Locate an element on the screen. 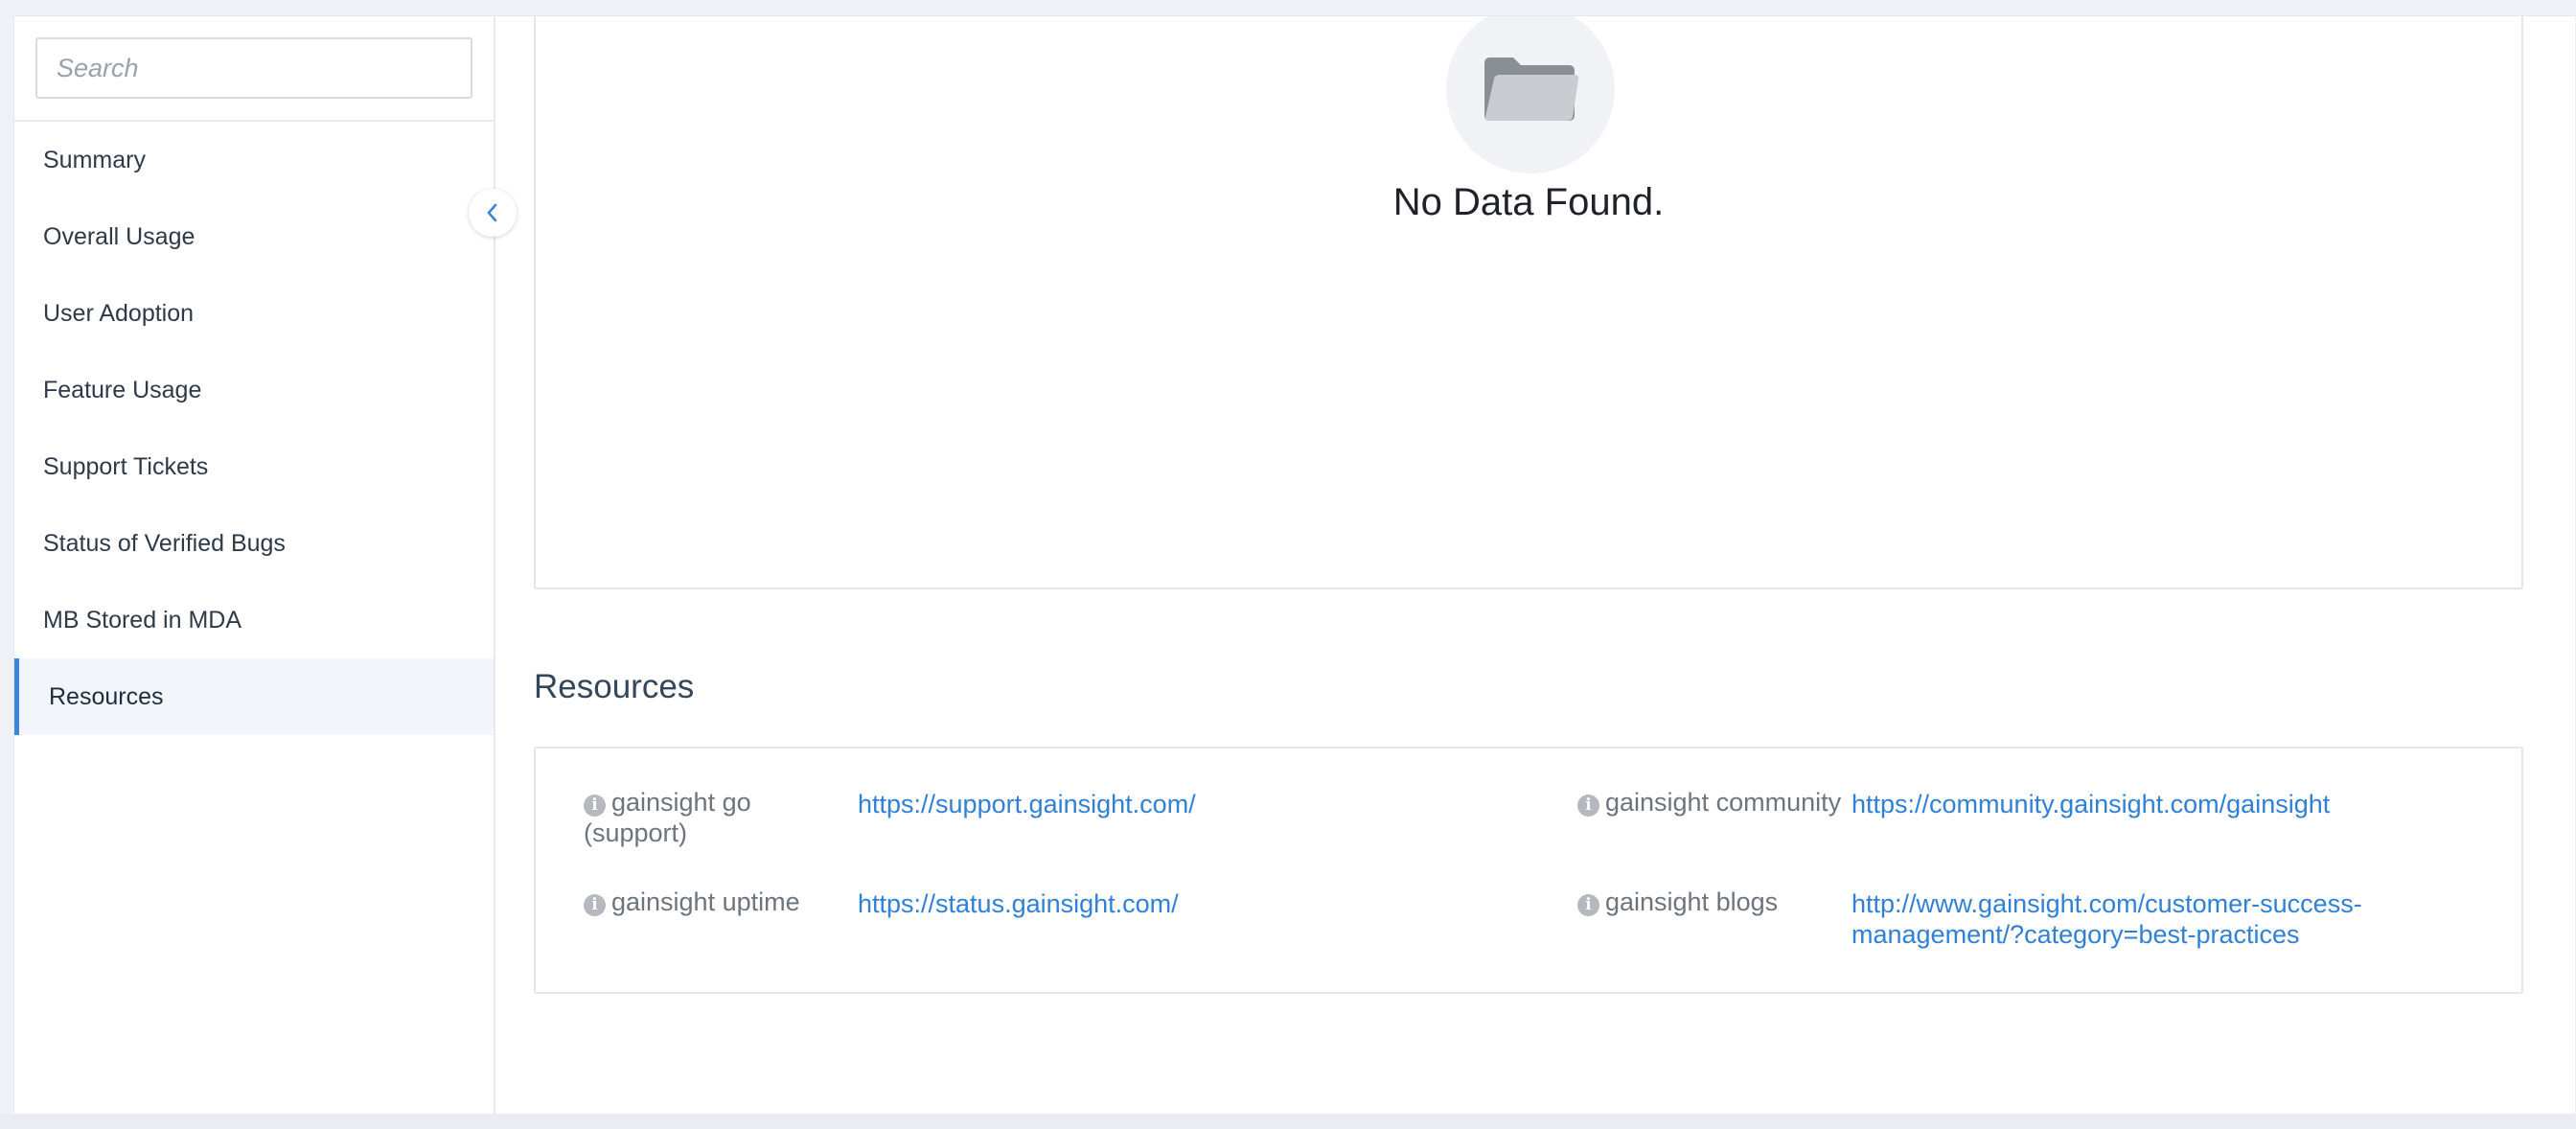  sidebar-item-mb-stored-in-mda: MB Stored in MDA is located at coordinates (254, 620).